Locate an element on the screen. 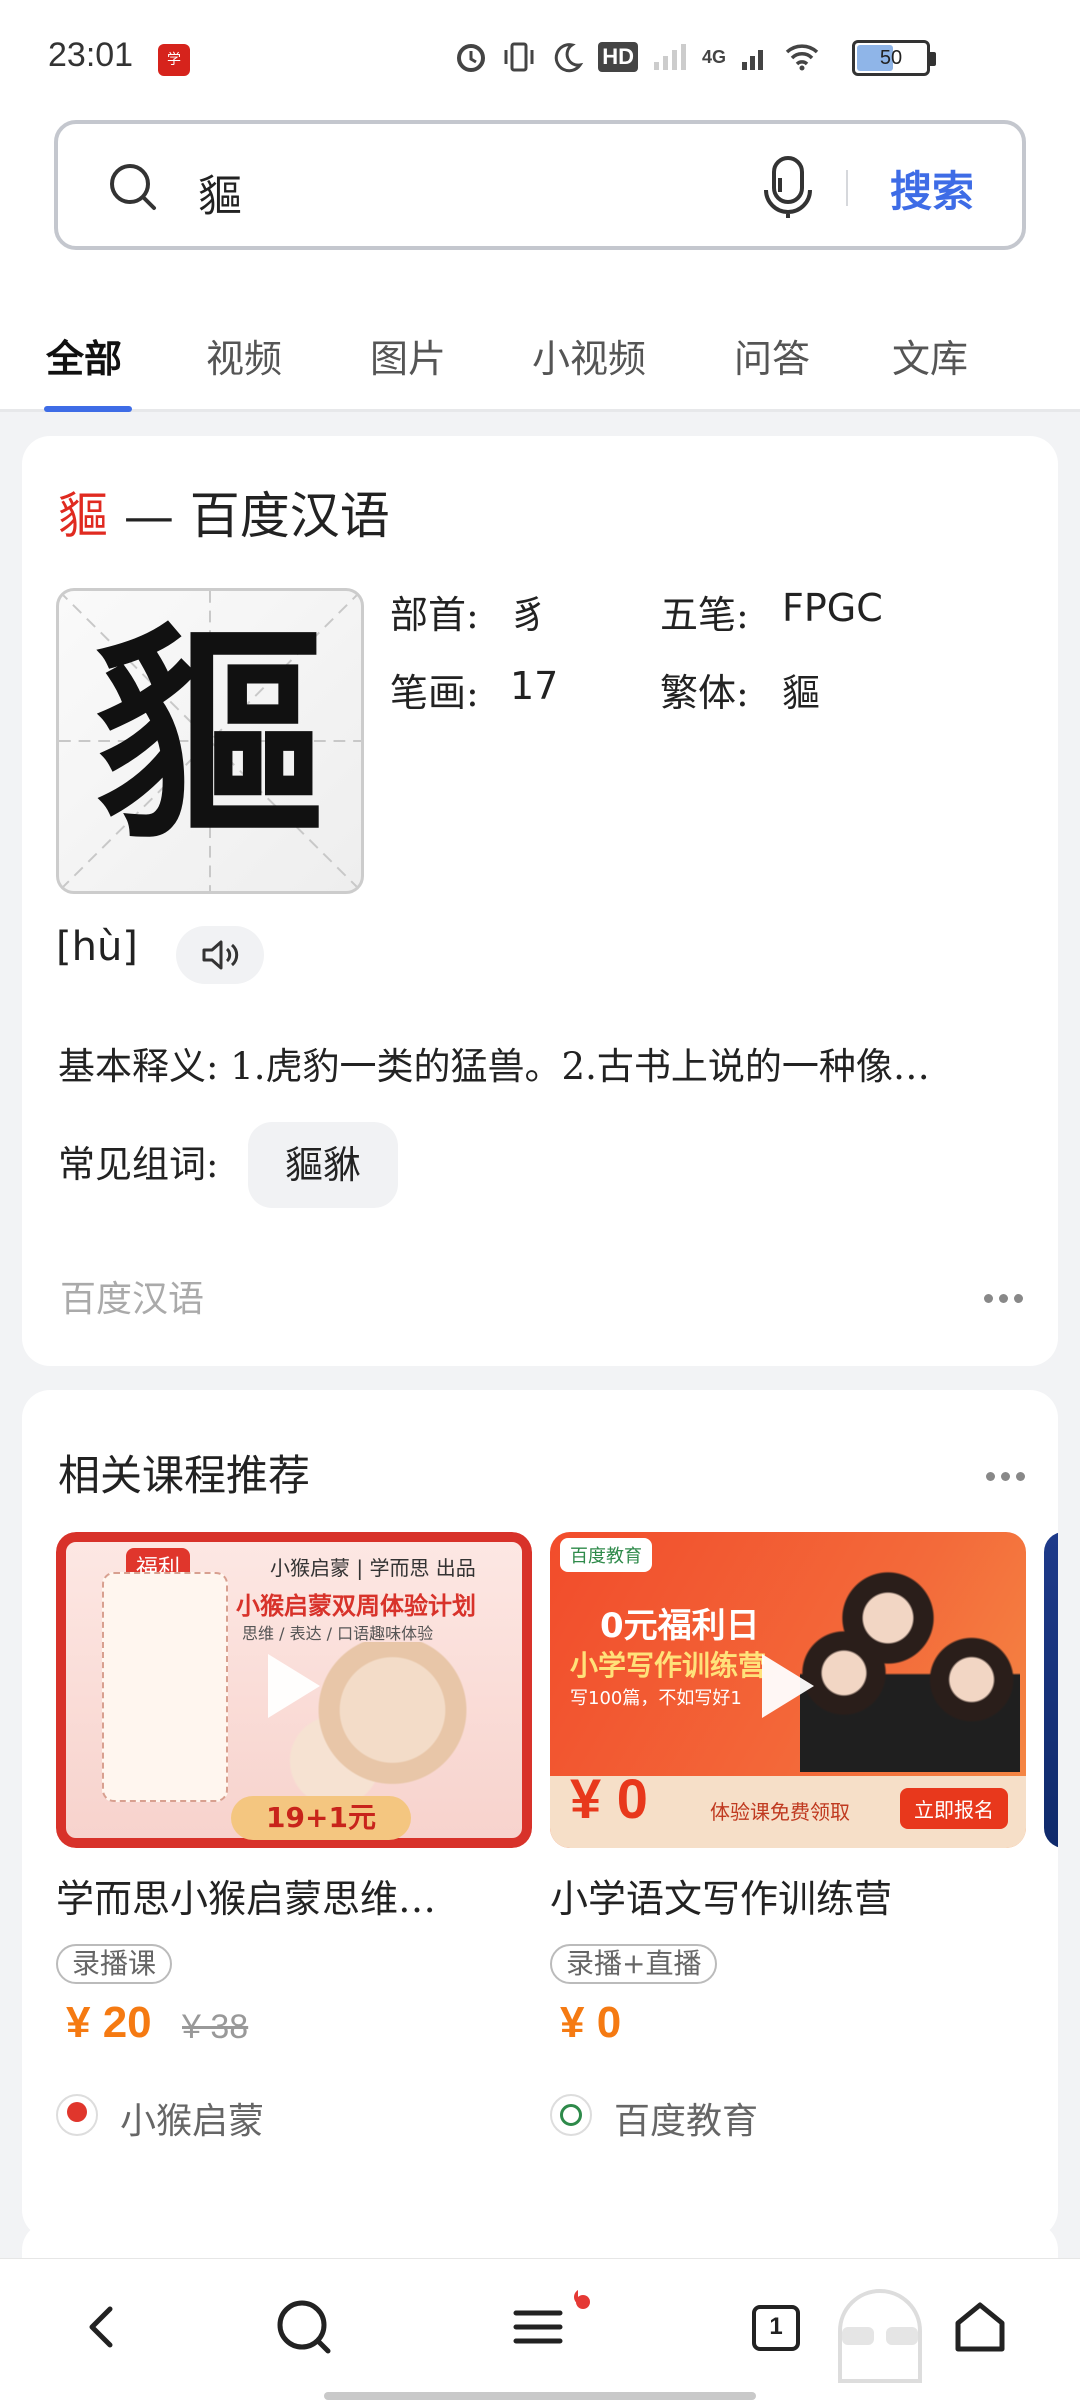  home-indicator is located at coordinates (540, 2396).